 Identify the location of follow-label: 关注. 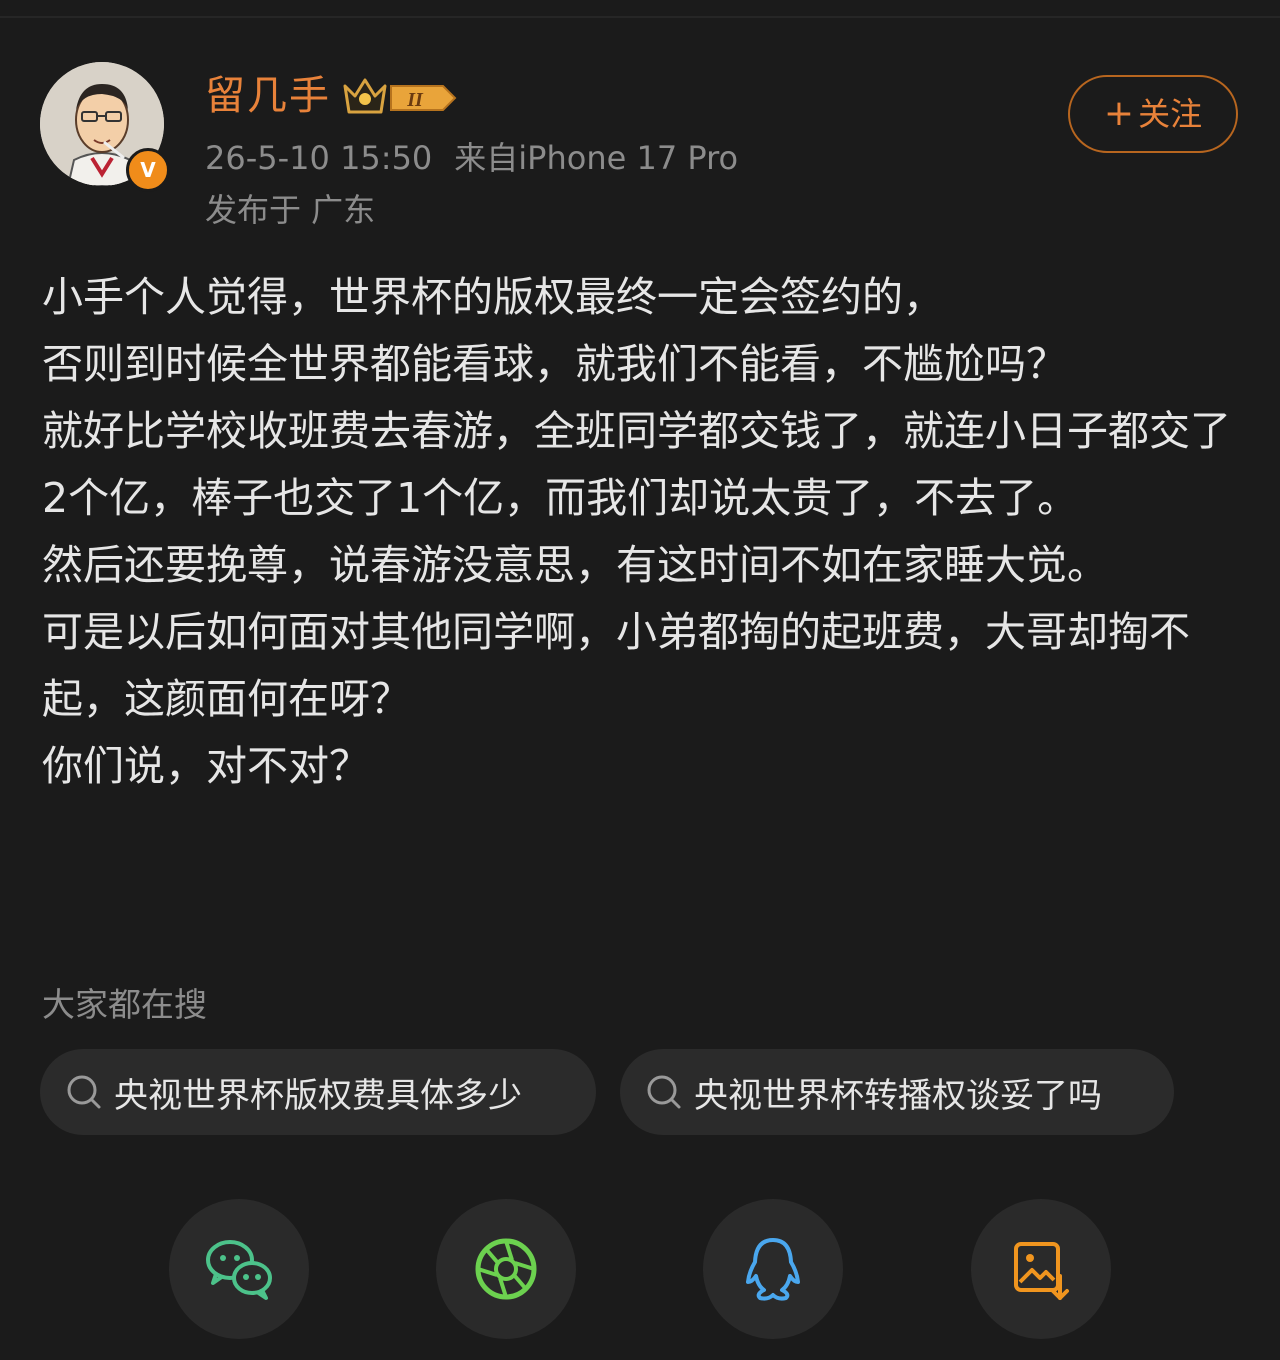
(1170, 114).